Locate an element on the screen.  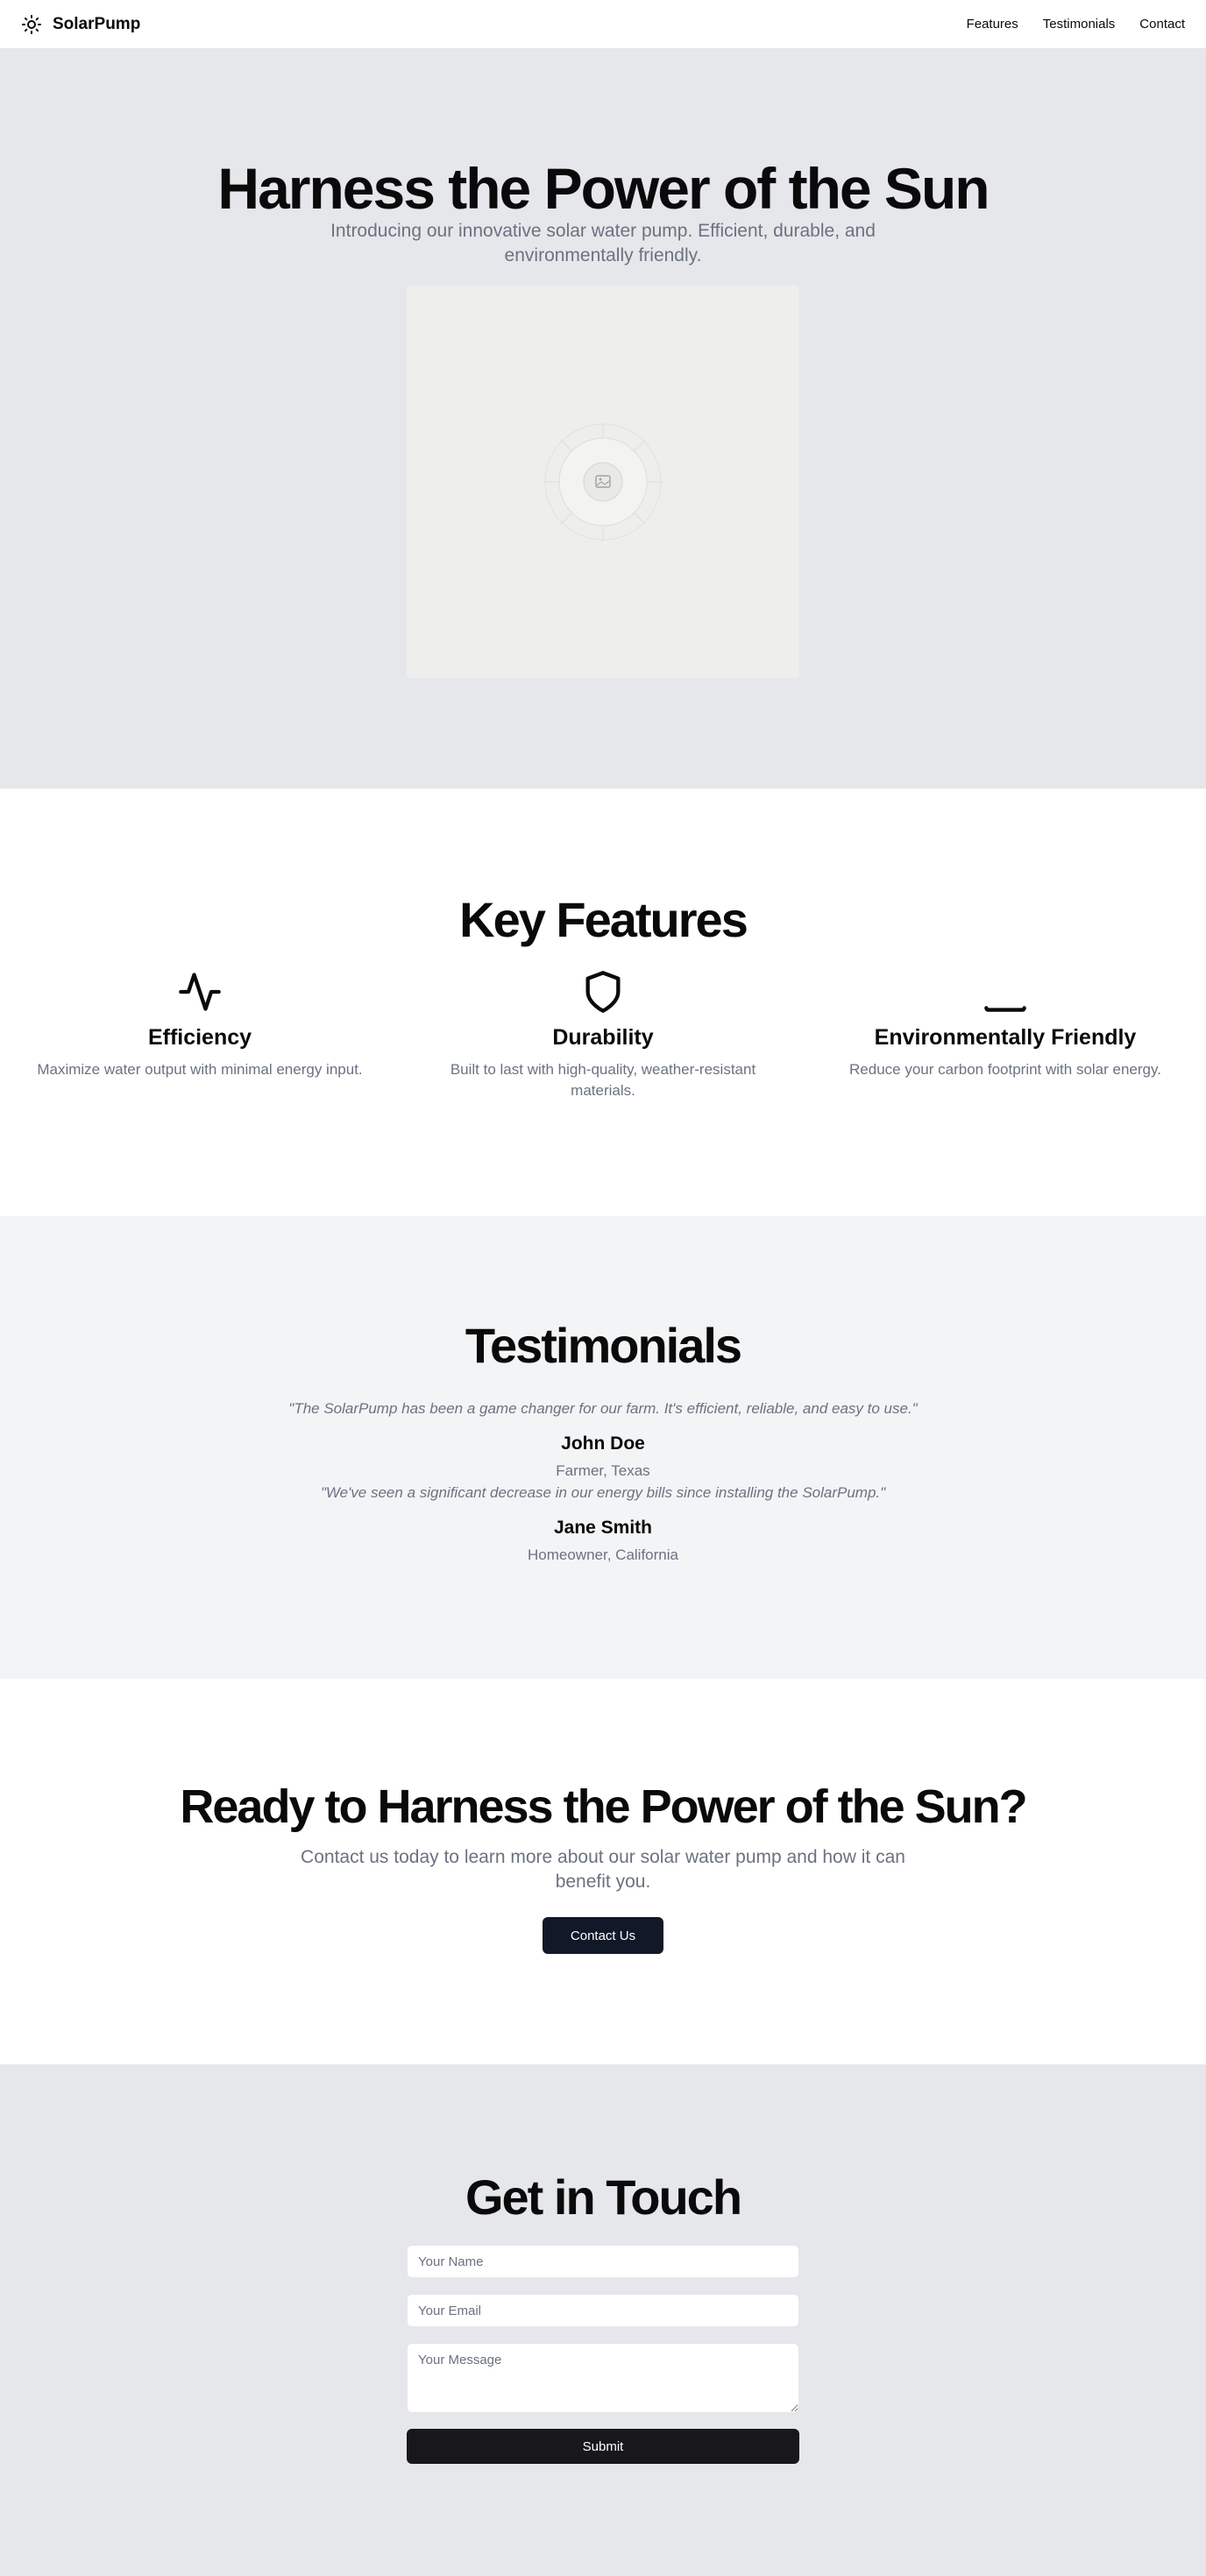
feature-title: Efficiency is located at coordinates (199, 1037).